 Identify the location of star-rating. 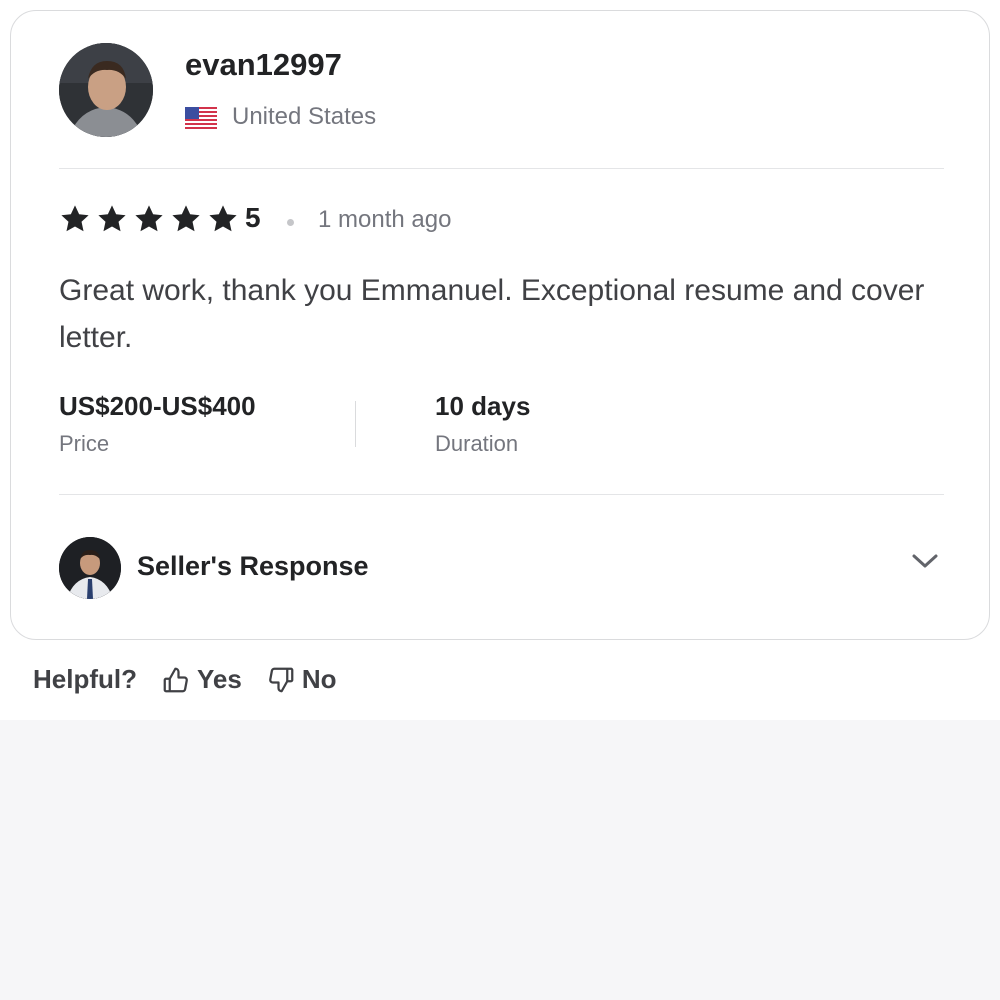
(149, 219).